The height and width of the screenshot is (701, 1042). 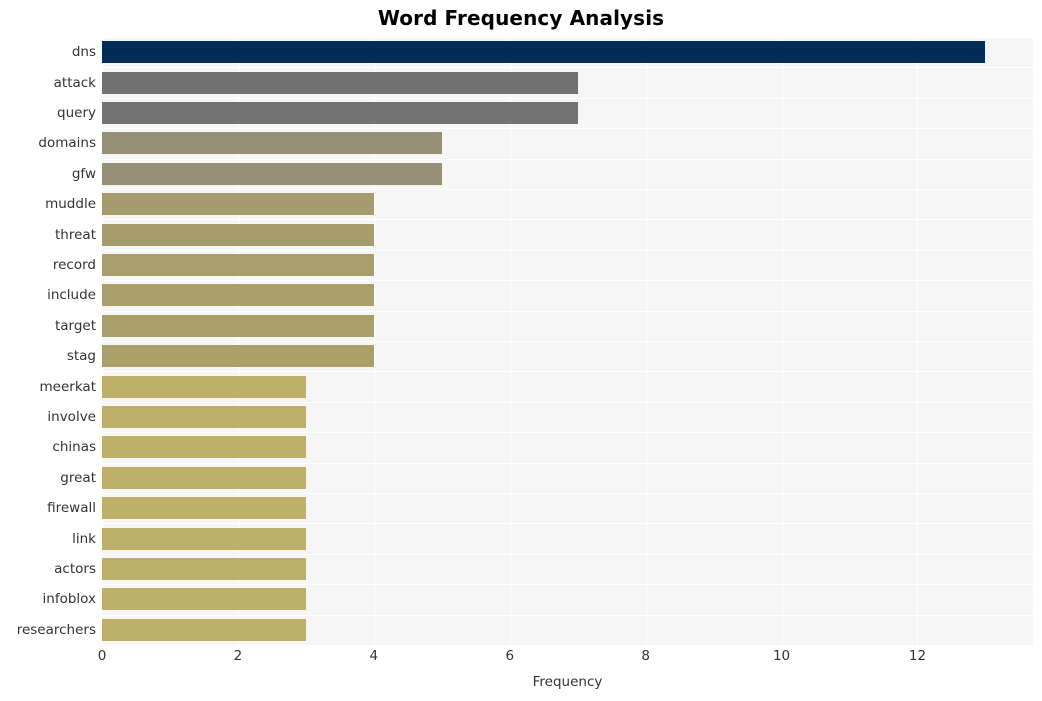 I want to click on y-tick-label: record, so click(x=74, y=265).